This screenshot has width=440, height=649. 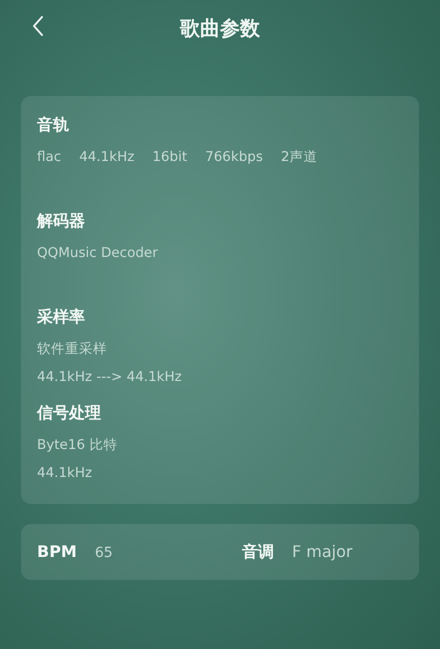 What do you see at coordinates (38, 26) in the screenshot?
I see `back-icon` at bounding box center [38, 26].